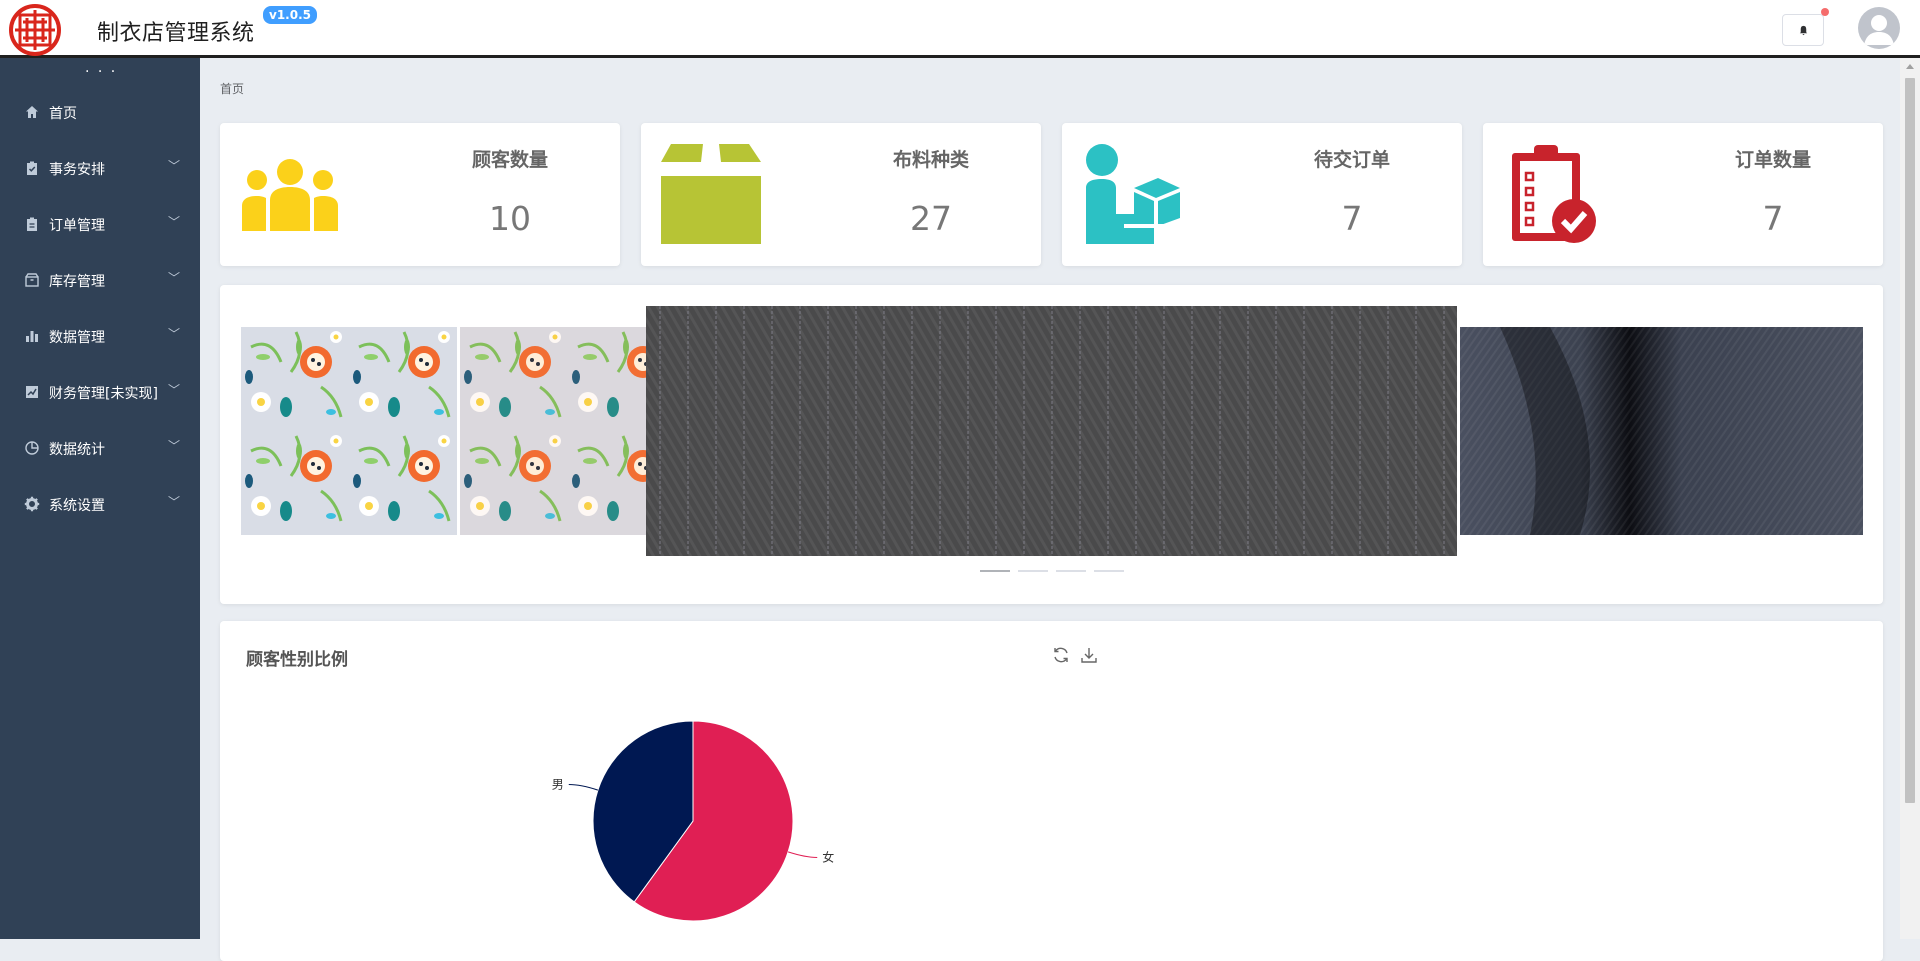 This screenshot has height=961, width=1920. What do you see at coordinates (101, 72) in the screenshot?
I see `sidebar-collapse-toggle: · · ·` at bounding box center [101, 72].